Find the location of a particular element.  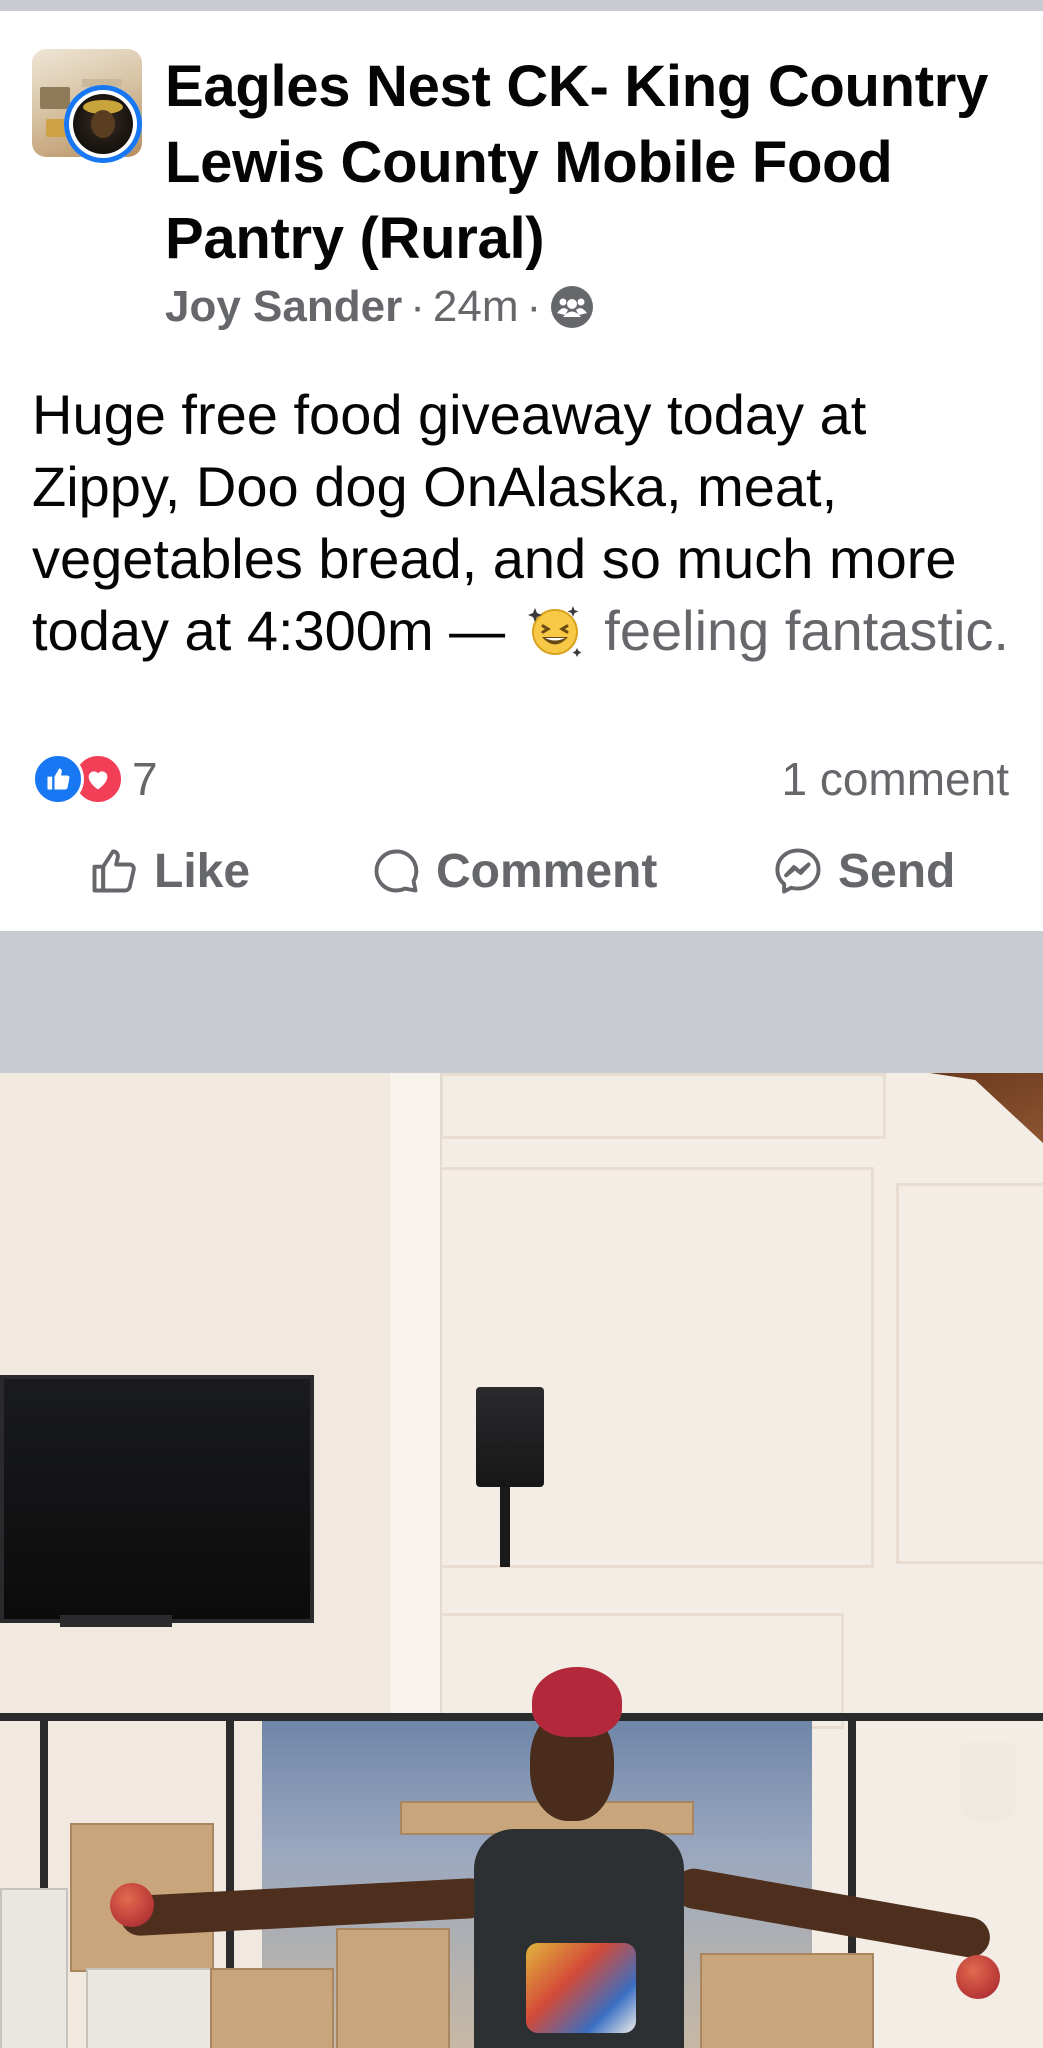

send-label: Send is located at coordinates (897, 871).